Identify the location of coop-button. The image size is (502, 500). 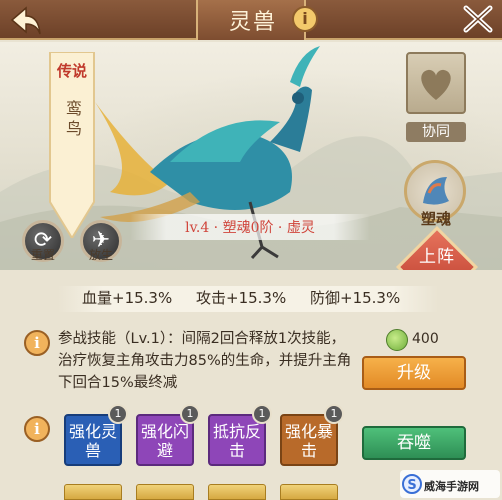
(436, 83).